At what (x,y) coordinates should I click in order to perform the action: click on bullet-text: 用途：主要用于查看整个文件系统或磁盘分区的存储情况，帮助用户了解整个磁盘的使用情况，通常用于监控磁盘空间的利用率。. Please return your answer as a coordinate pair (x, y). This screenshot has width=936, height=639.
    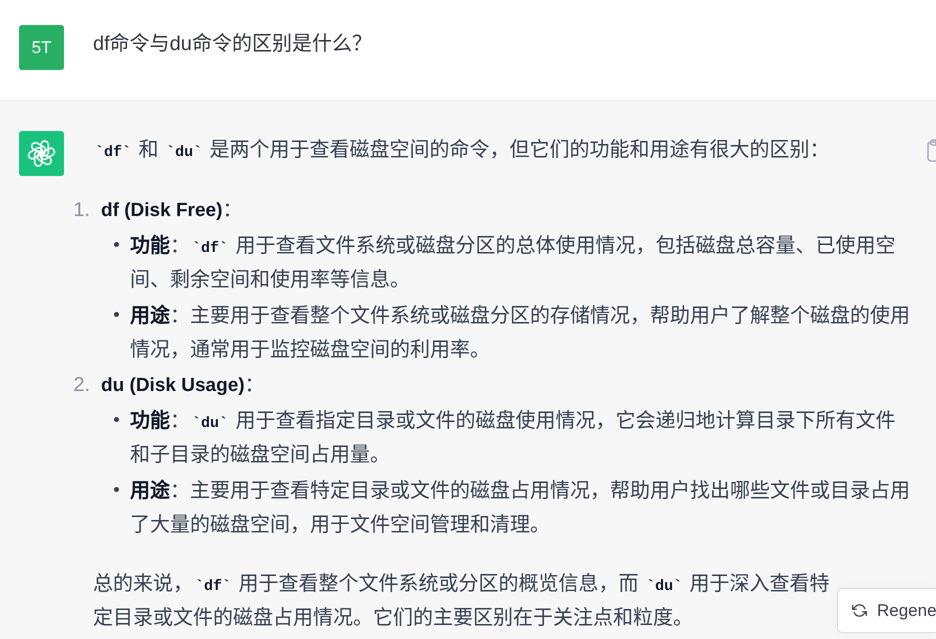
    Looking at the image, I should click on (520, 333).